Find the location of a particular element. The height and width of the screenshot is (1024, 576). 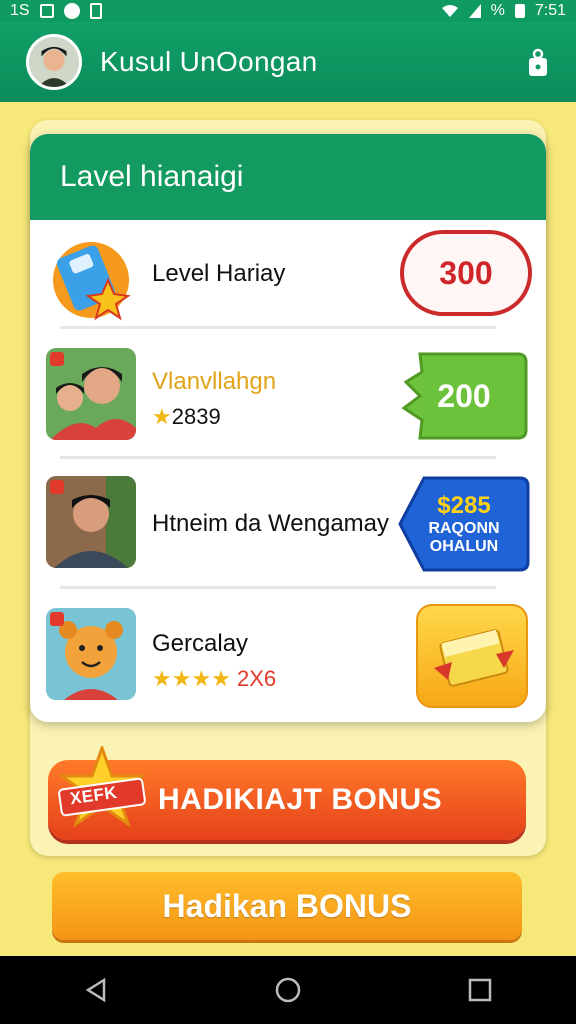

stars-icon: ★★★★ is located at coordinates (191, 678).